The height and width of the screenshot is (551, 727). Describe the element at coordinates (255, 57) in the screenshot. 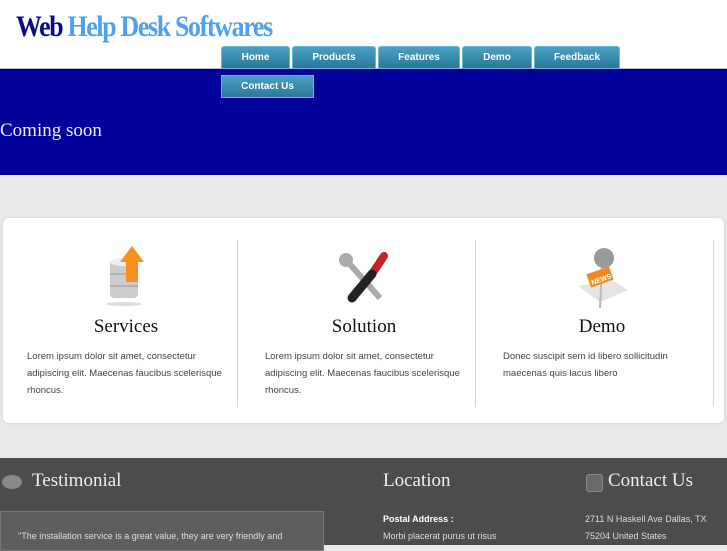

I see `nav-home: Home` at that location.